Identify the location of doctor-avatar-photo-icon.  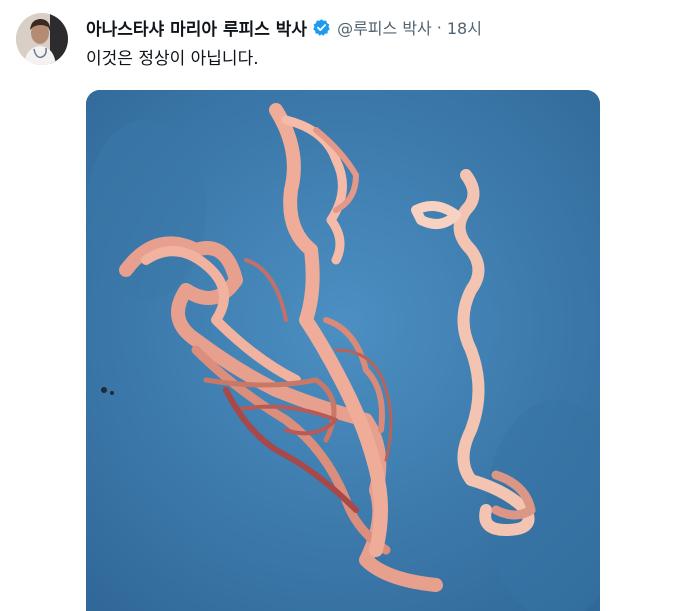
(42, 39).